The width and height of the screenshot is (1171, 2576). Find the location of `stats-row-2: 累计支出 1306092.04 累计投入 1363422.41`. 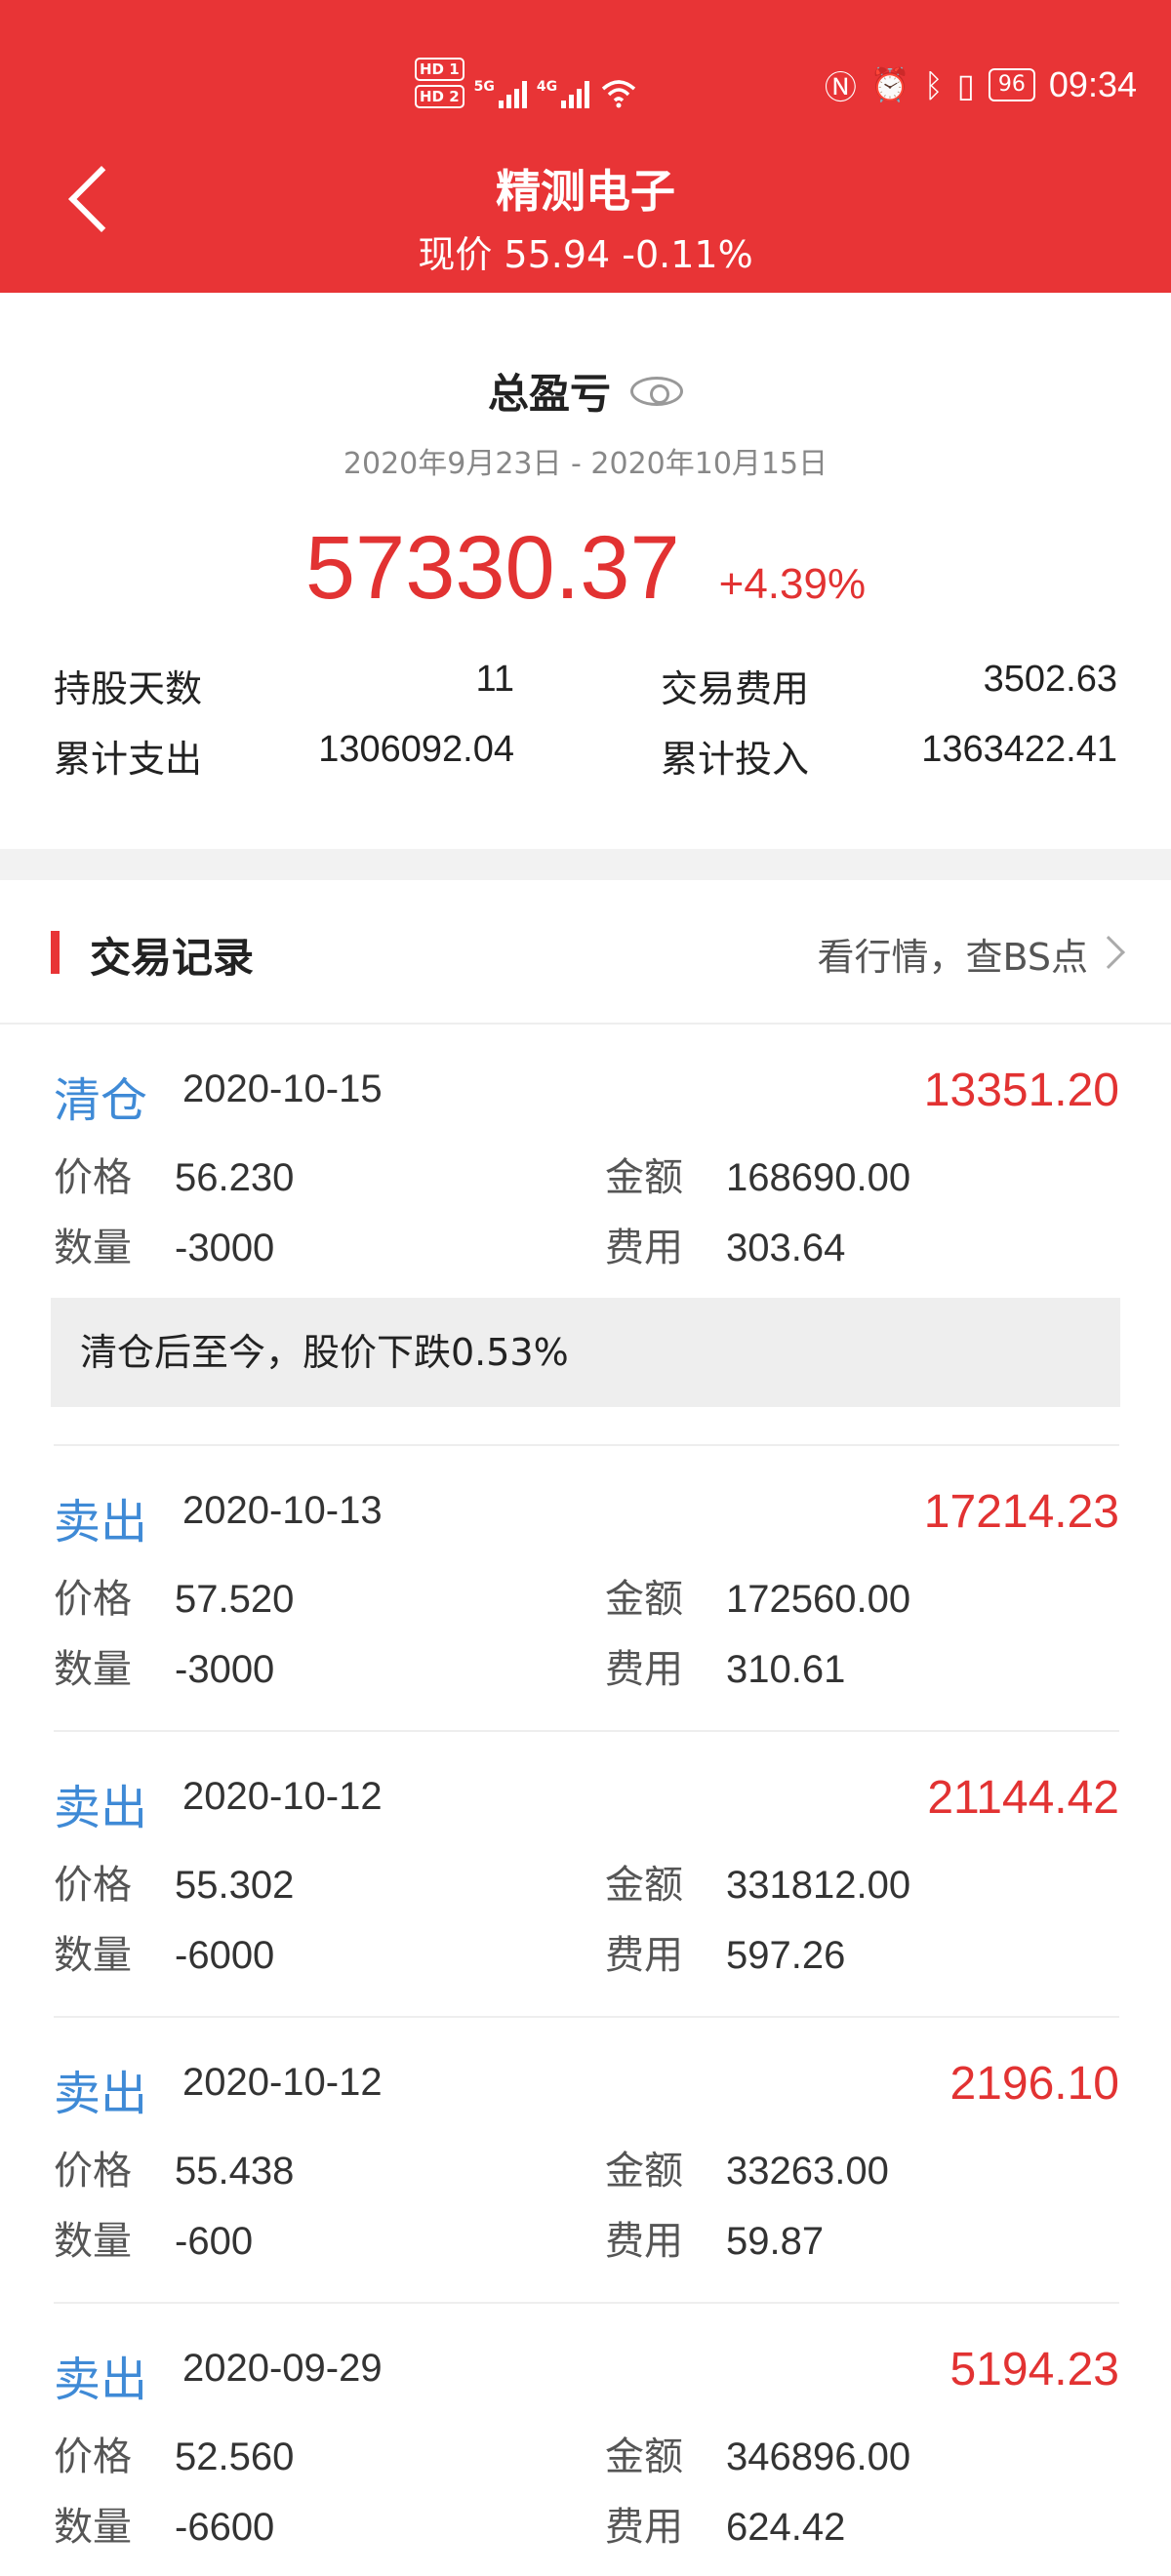

stats-row-2: 累计支出 1306092.04 累计投入 1363422.41 is located at coordinates (585, 758).